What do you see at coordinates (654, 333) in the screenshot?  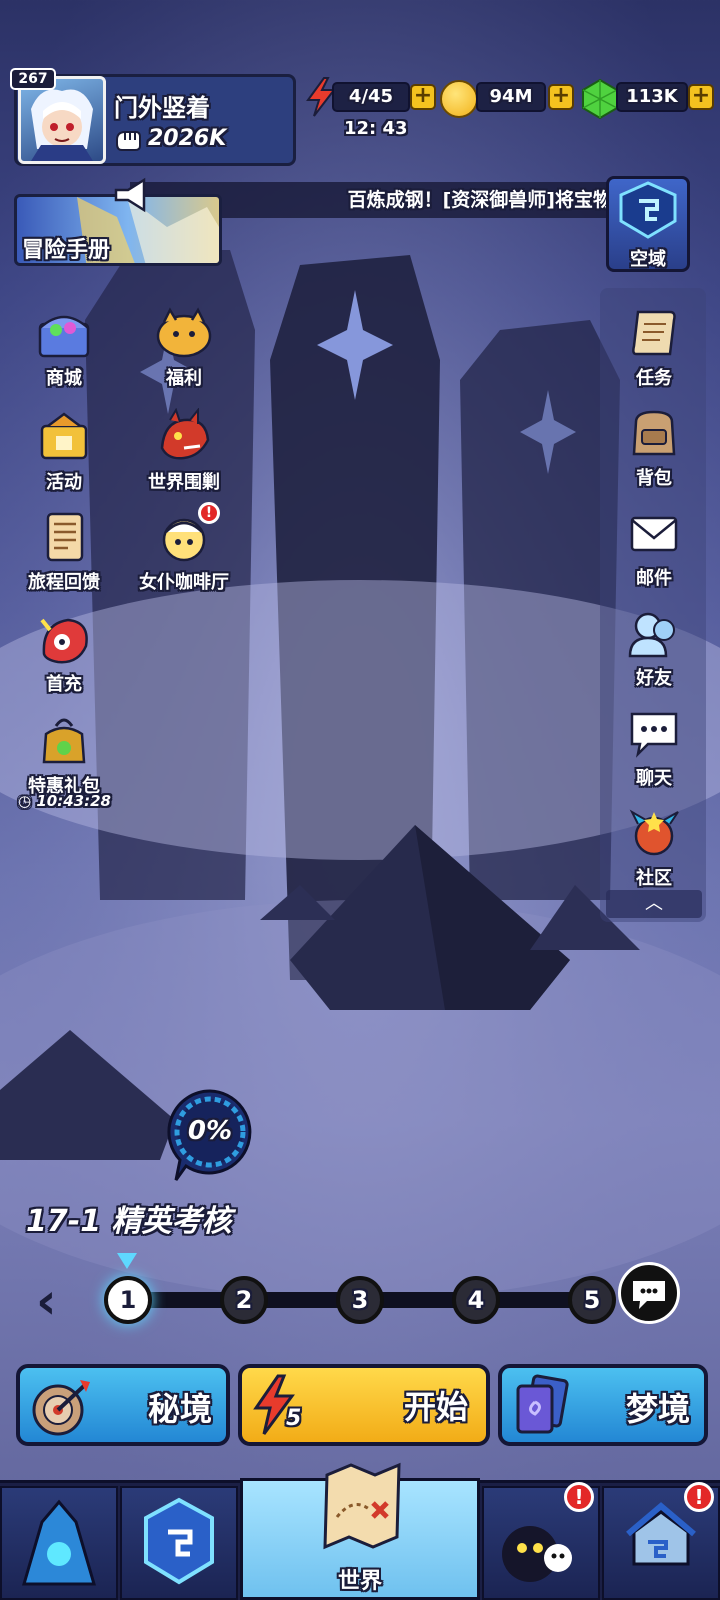 I see `quest-scroll-icon` at bounding box center [654, 333].